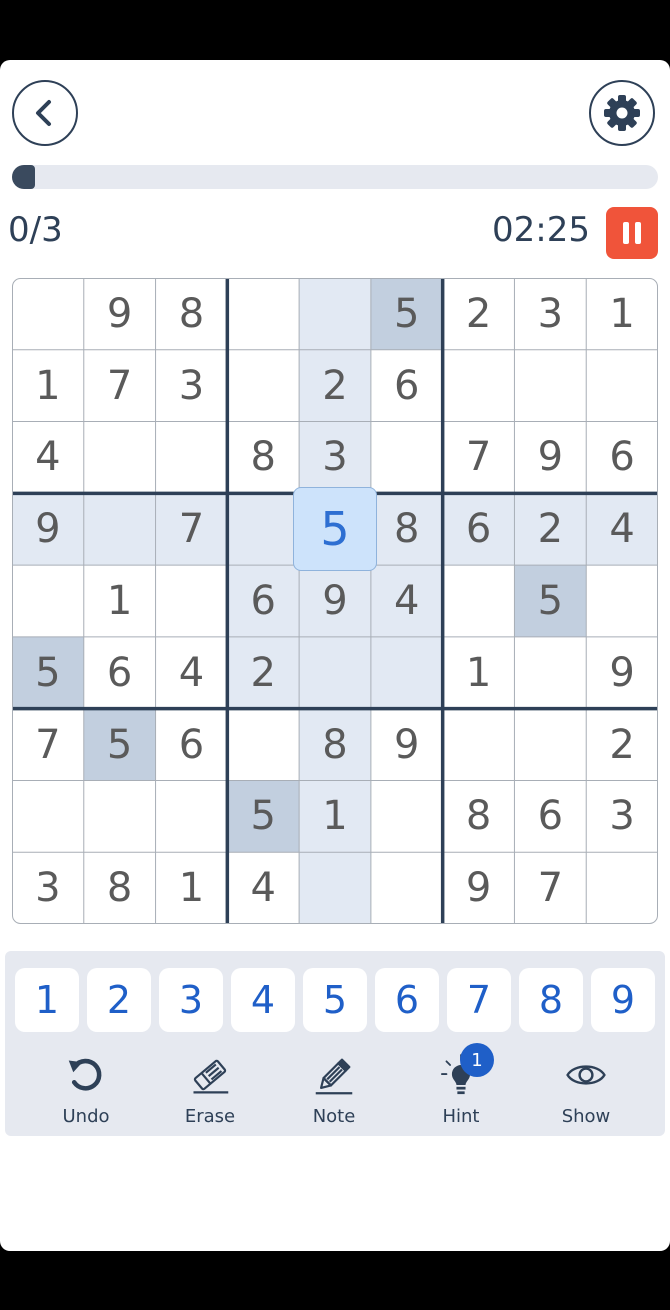  I want to click on back-button, so click(45, 113).